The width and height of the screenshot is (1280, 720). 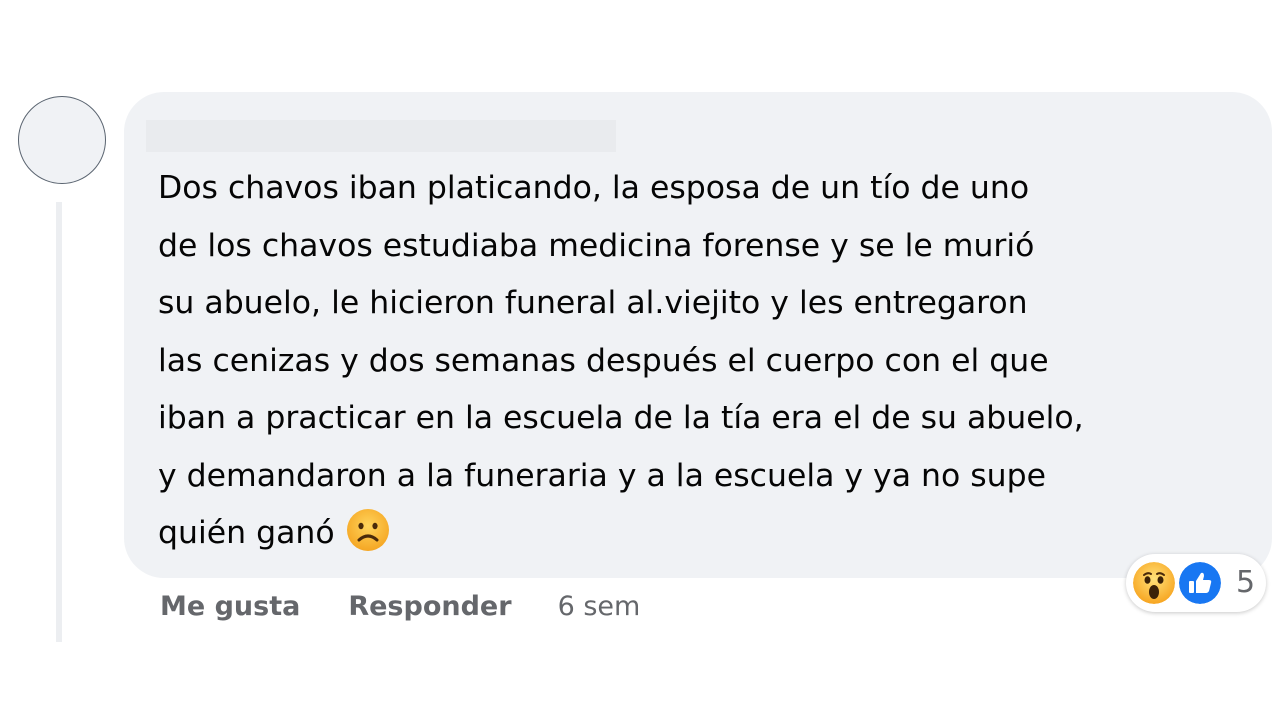 I want to click on author-name, so click(x=381, y=136).